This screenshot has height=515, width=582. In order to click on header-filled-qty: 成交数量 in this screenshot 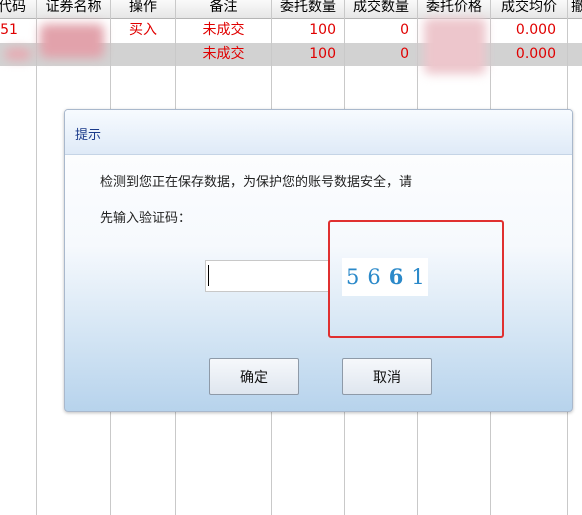, I will do `click(381, 9)`.